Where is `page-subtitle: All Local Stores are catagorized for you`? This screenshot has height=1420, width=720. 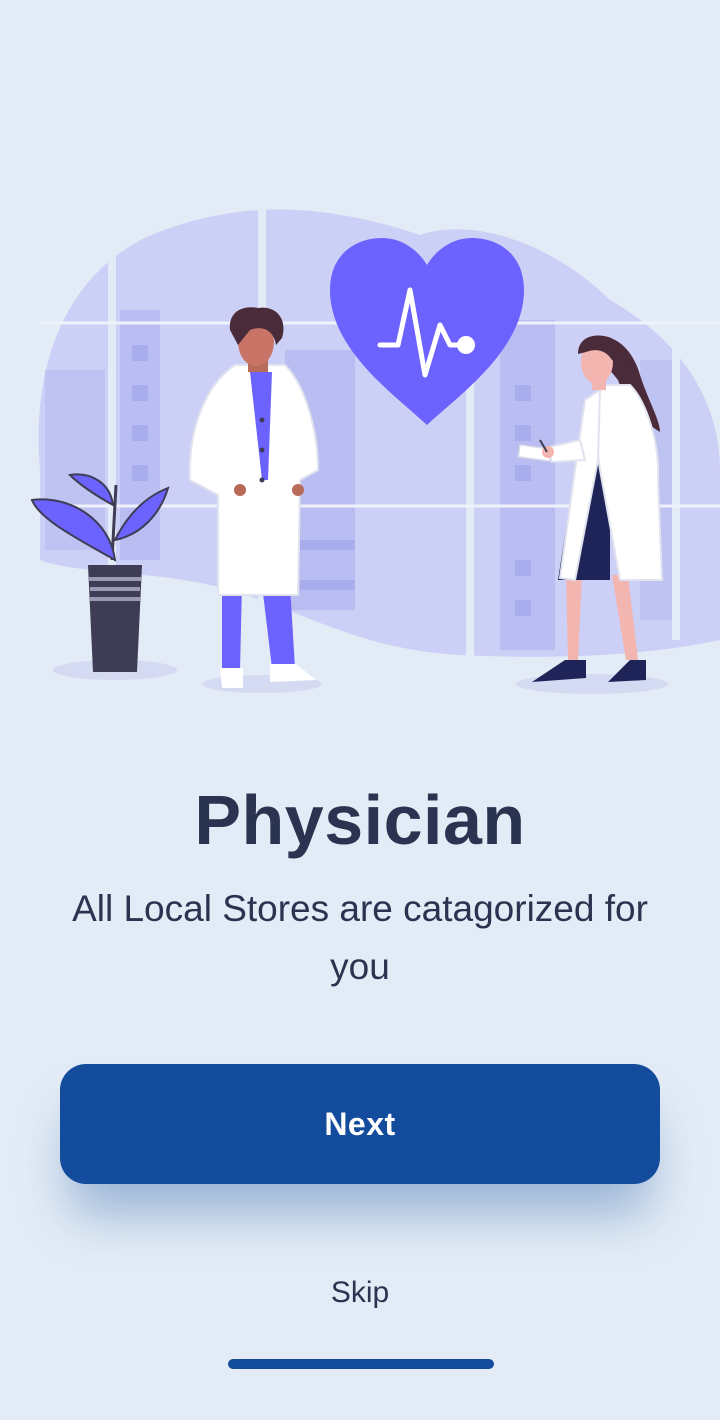 page-subtitle: All Local Stores are catagorized for you is located at coordinates (360, 937).